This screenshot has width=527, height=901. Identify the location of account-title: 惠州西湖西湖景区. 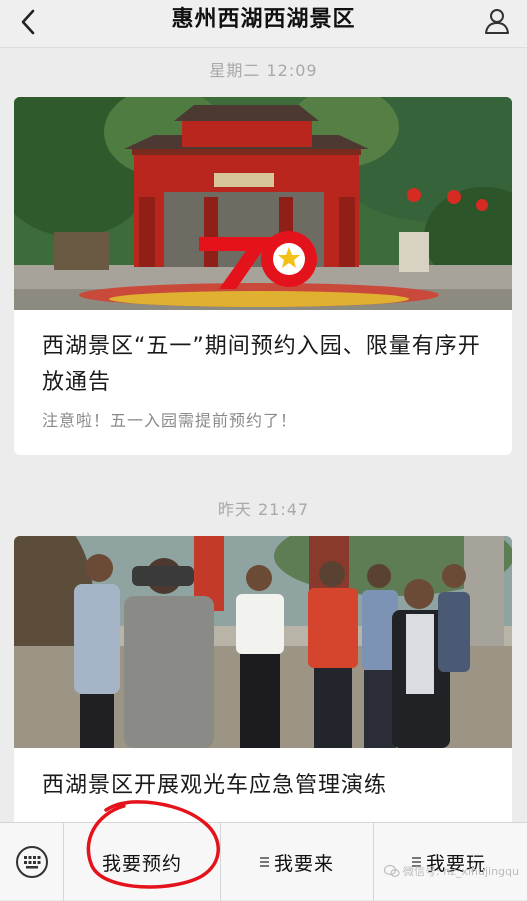
(263, 22).